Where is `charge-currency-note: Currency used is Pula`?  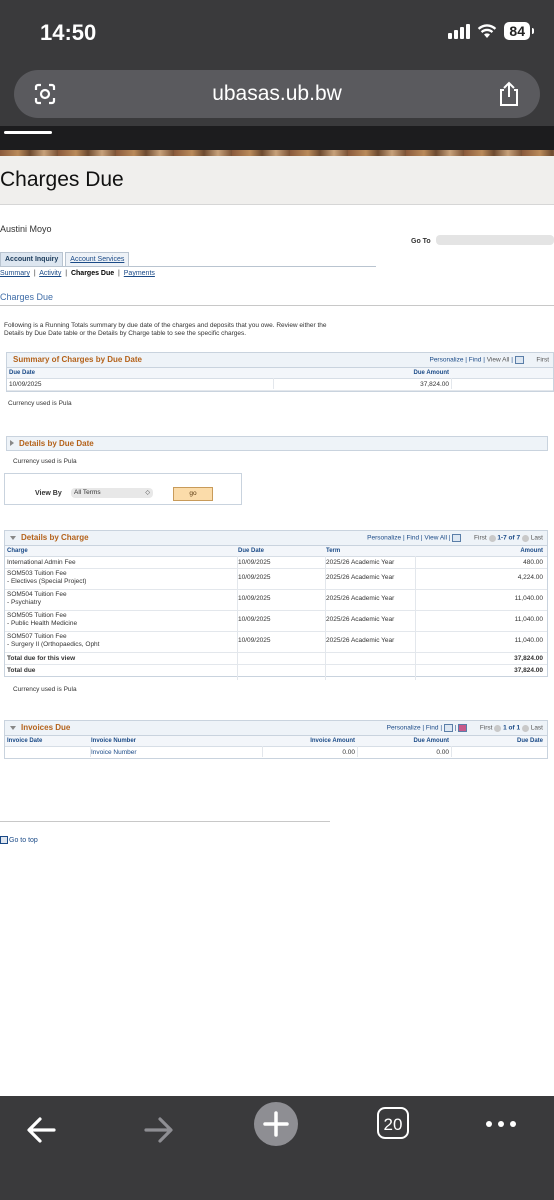 charge-currency-note: Currency used is Pula is located at coordinates (45, 689).